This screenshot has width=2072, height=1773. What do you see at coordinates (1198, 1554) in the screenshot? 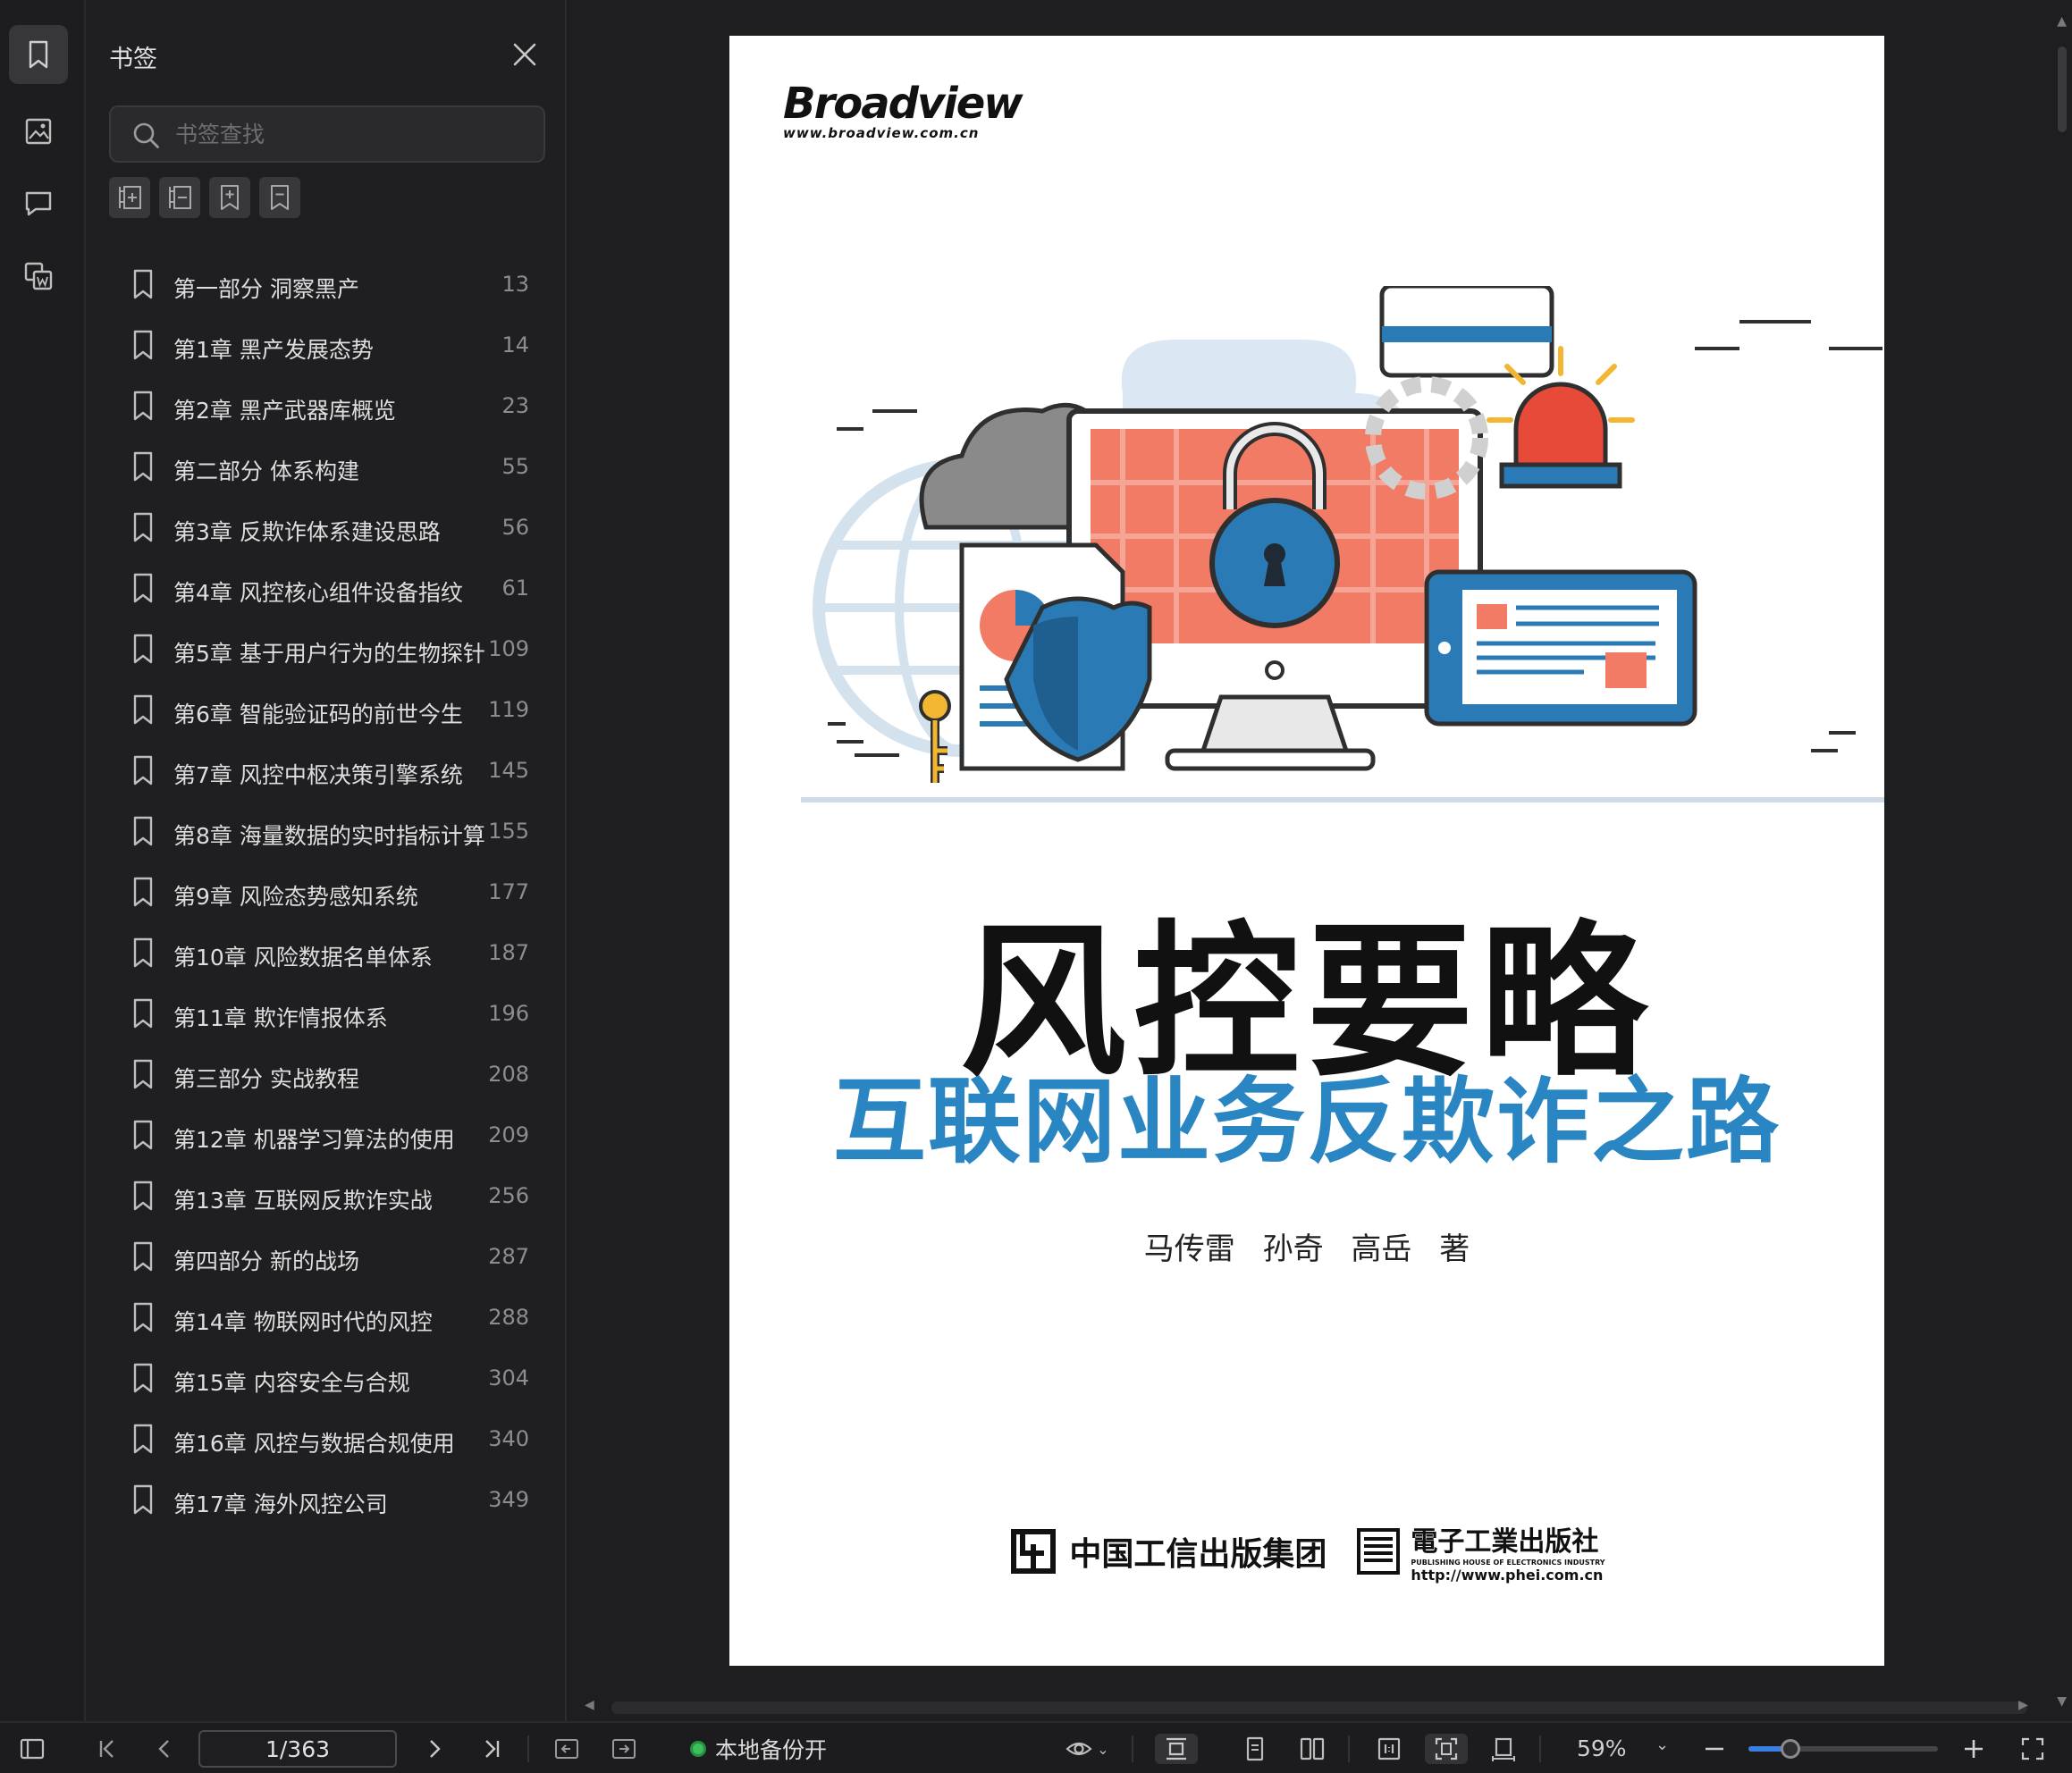
I see `group-name: 中国工信出版集团` at bounding box center [1198, 1554].